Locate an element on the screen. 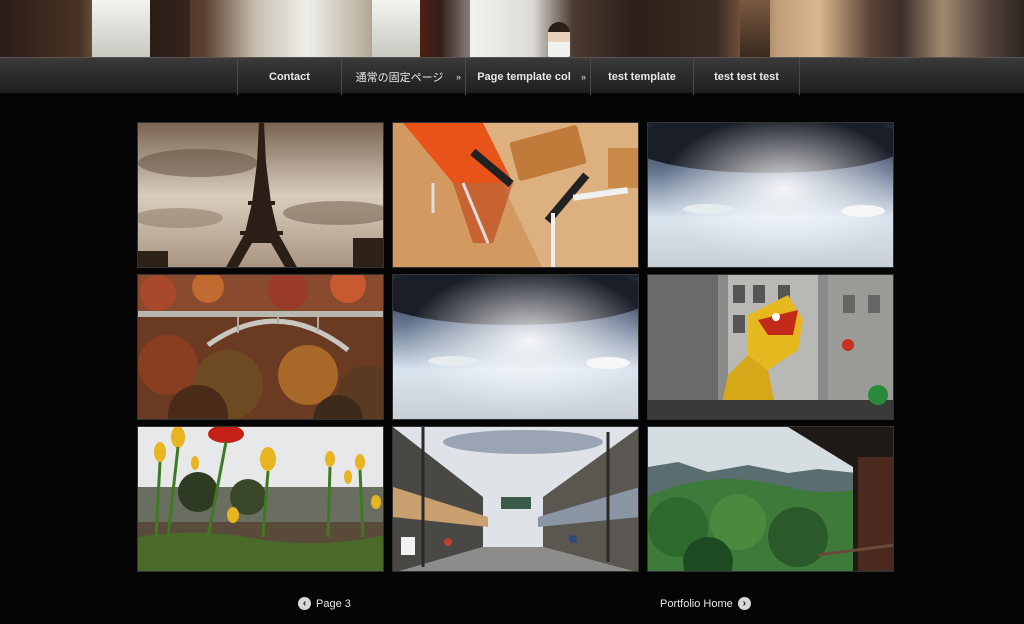 This screenshot has height=624, width=1024. nav-item-static-page: 通常の固定ページ » is located at coordinates (404, 76).